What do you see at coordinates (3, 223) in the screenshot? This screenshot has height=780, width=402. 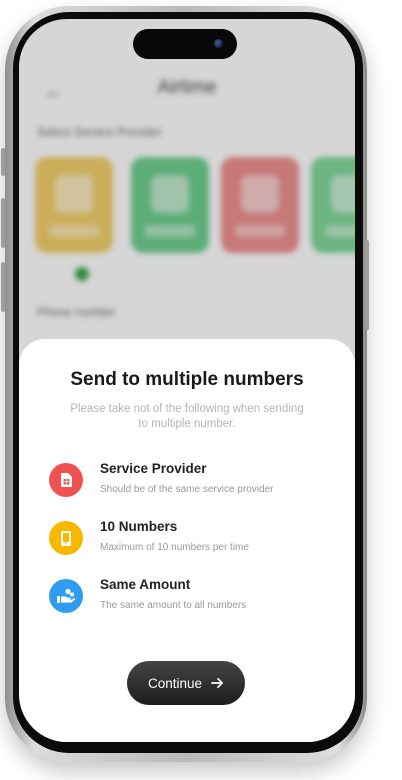 I see `volume-up-button` at bounding box center [3, 223].